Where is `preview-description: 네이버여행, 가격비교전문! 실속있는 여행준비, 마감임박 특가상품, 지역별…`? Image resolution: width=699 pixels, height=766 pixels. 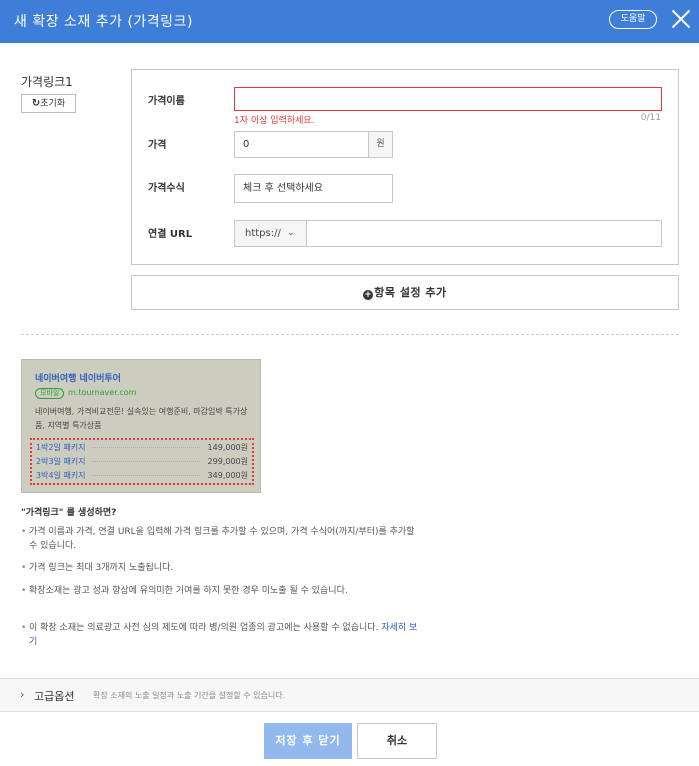 preview-description: 네이버여행, 가격비교전문! 실속있는 여행준비, 마감임박 특가상품, 지역별… is located at coordinates (141, 418).